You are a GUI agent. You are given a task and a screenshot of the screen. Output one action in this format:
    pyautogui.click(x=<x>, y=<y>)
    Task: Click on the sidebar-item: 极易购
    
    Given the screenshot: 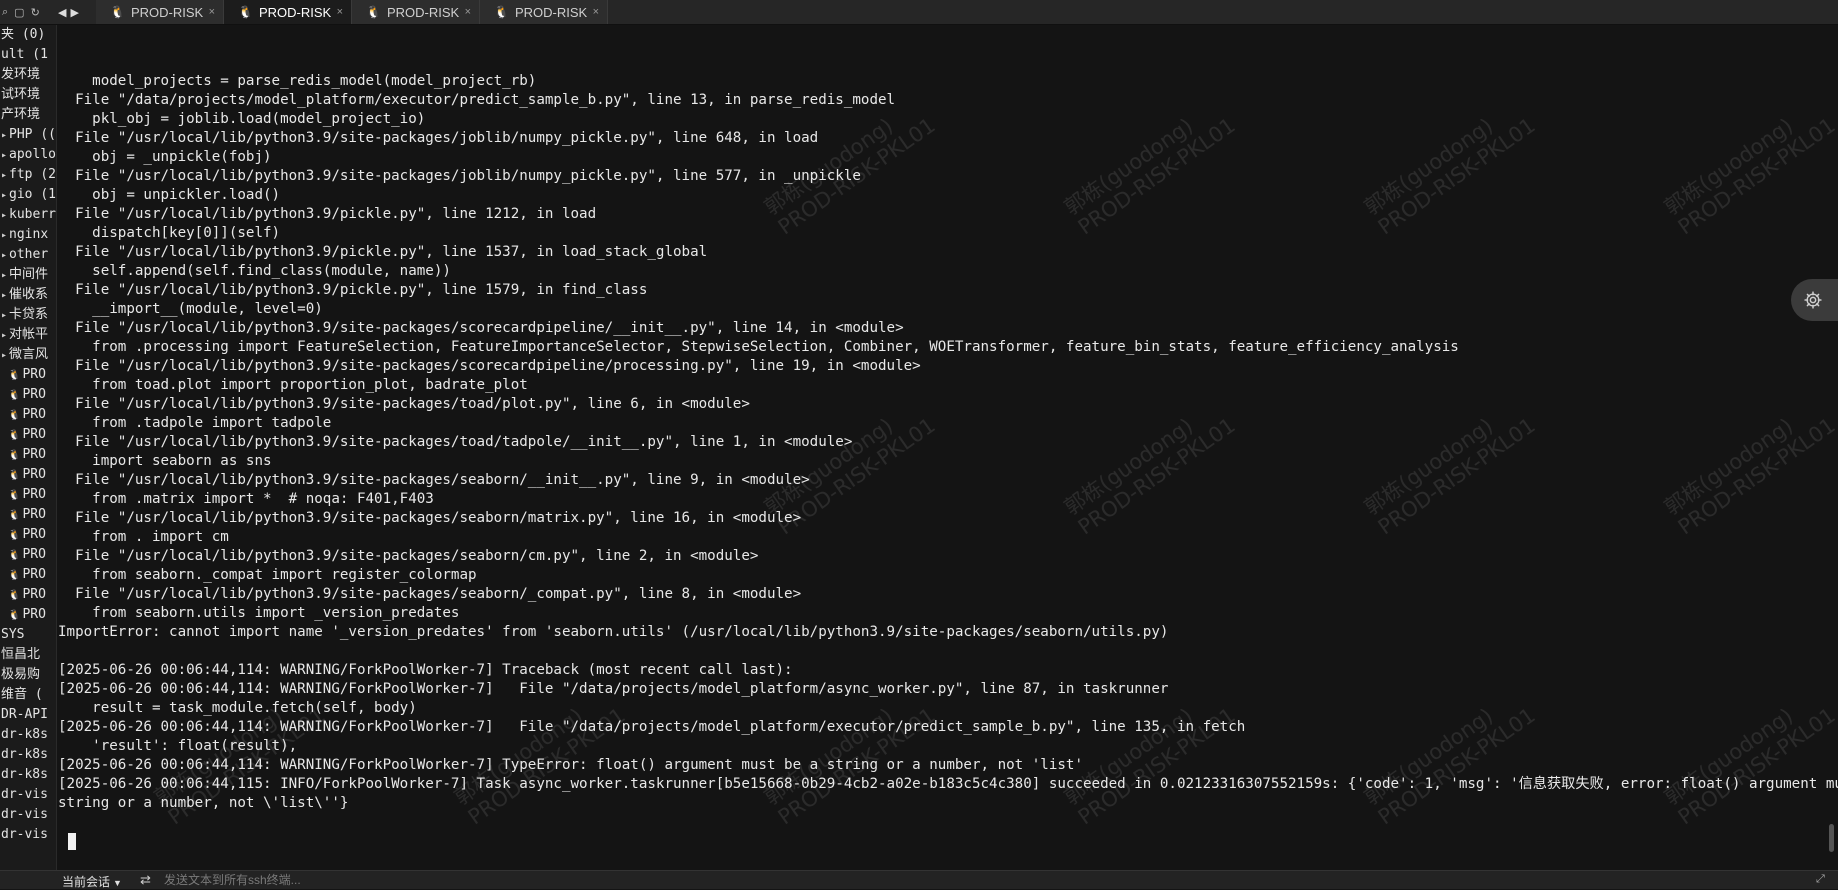 What is the action you would take?
    pyautogui.click(x=28, y=675)
    